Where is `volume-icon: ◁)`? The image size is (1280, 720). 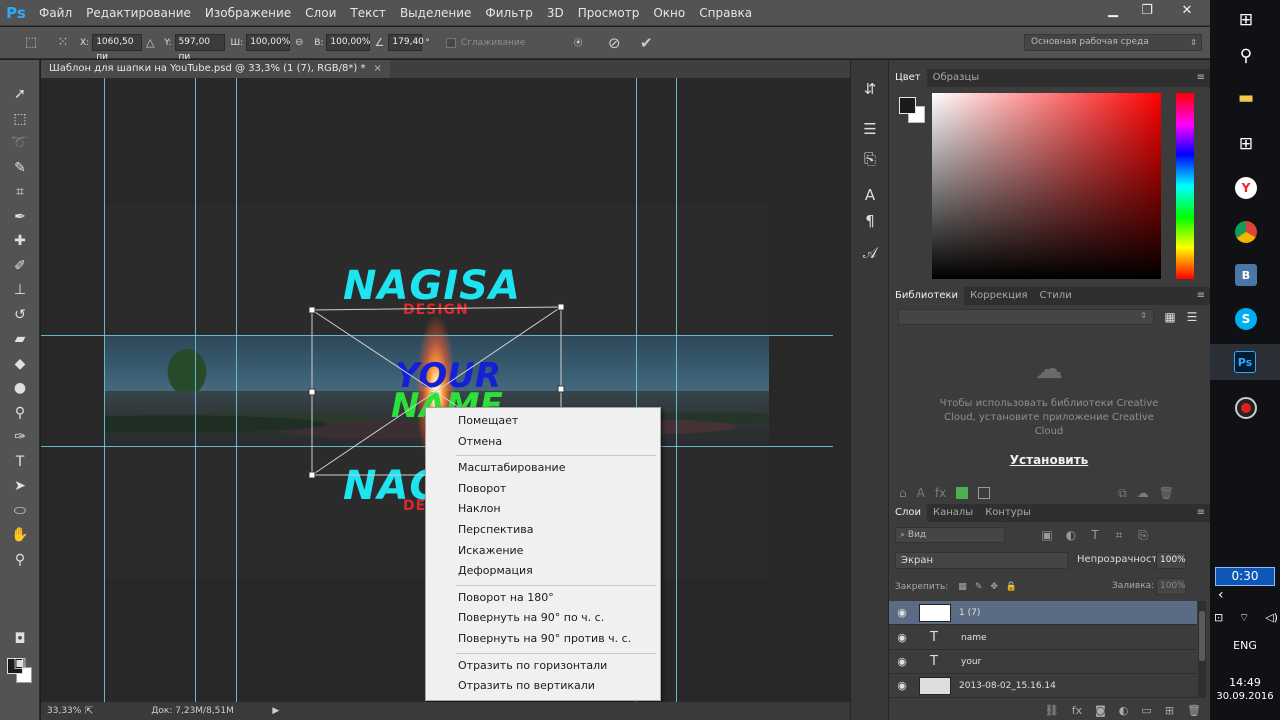 volume-icon: ◁) is located at coordinates (1271, 618).